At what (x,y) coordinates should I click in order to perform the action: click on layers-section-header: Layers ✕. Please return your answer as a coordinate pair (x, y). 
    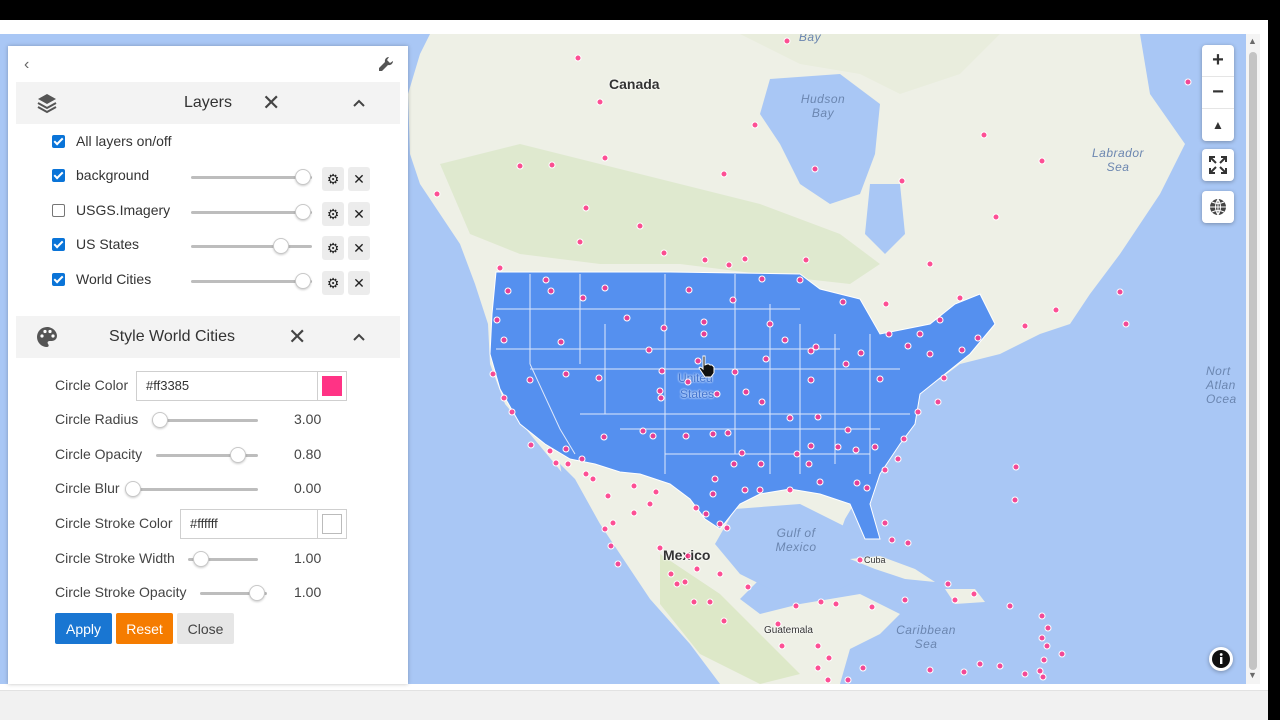
    Looking at the image, I should click on (208, 103).